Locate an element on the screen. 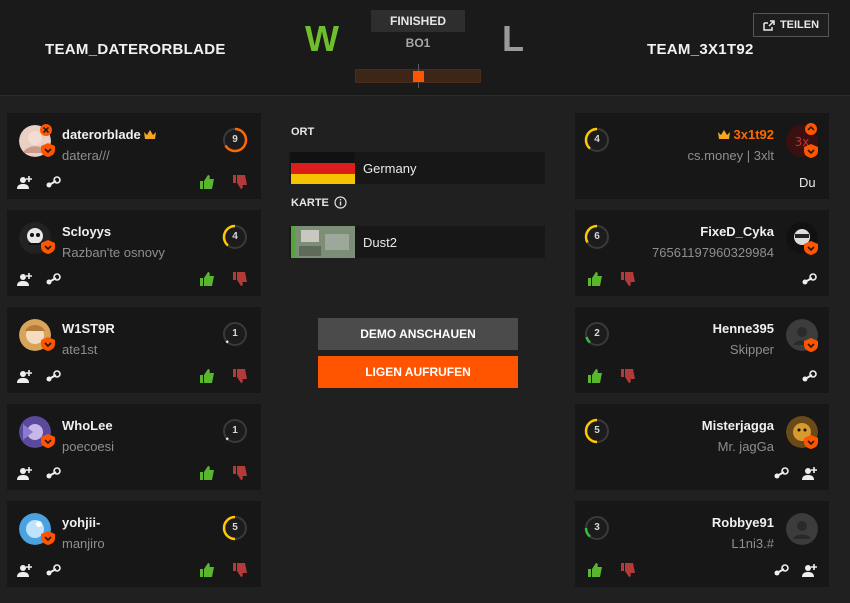 Image resolution: width=850 pixels, height=603 pixels. player-card: 2 Henne395 Skipper is located at coordinates (702, 350).